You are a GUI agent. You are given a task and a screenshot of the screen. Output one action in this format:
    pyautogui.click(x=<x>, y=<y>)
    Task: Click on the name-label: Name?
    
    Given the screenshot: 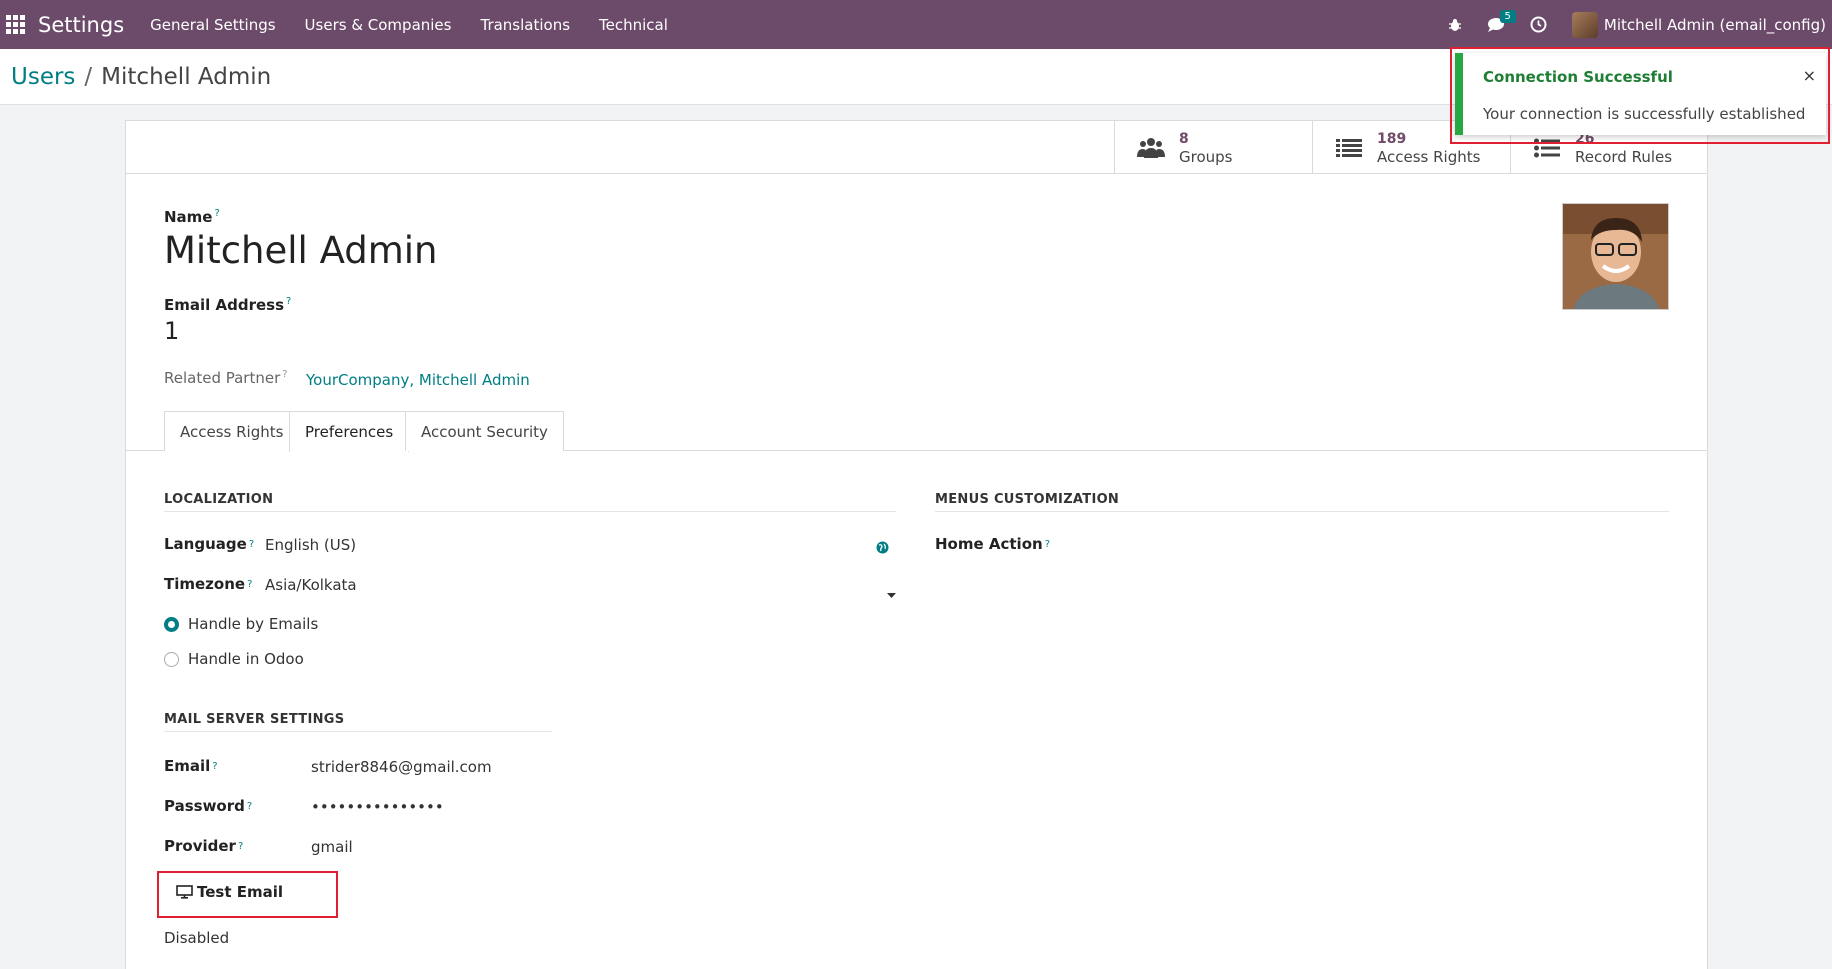 What is the action you would take?
    pyautogui.click(x=192, y=216)
    